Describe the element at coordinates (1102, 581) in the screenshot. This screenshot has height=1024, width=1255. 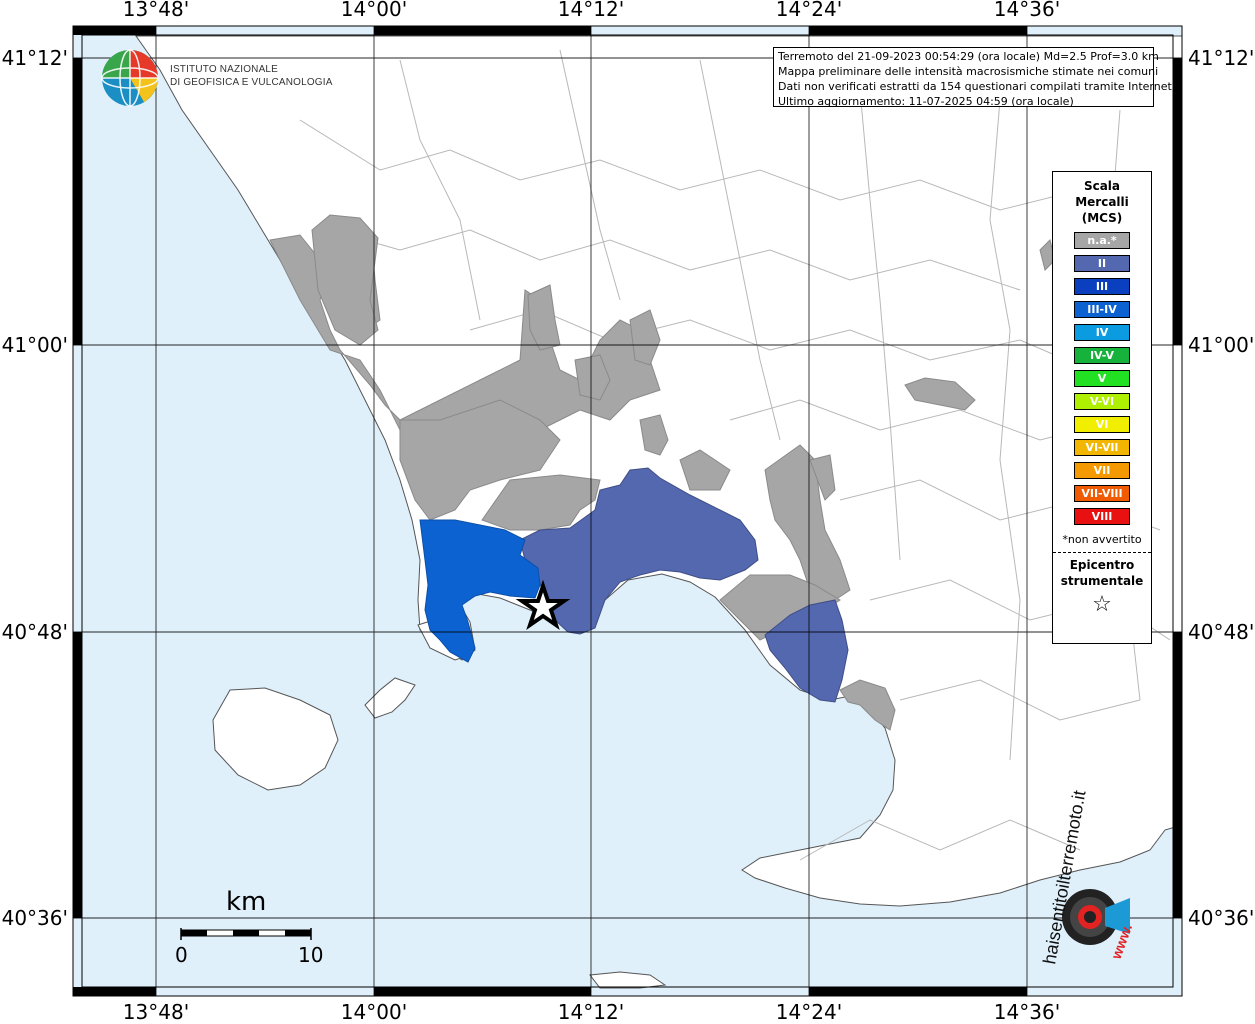
I see `legend-epicenter-line: strumentale` at that location.